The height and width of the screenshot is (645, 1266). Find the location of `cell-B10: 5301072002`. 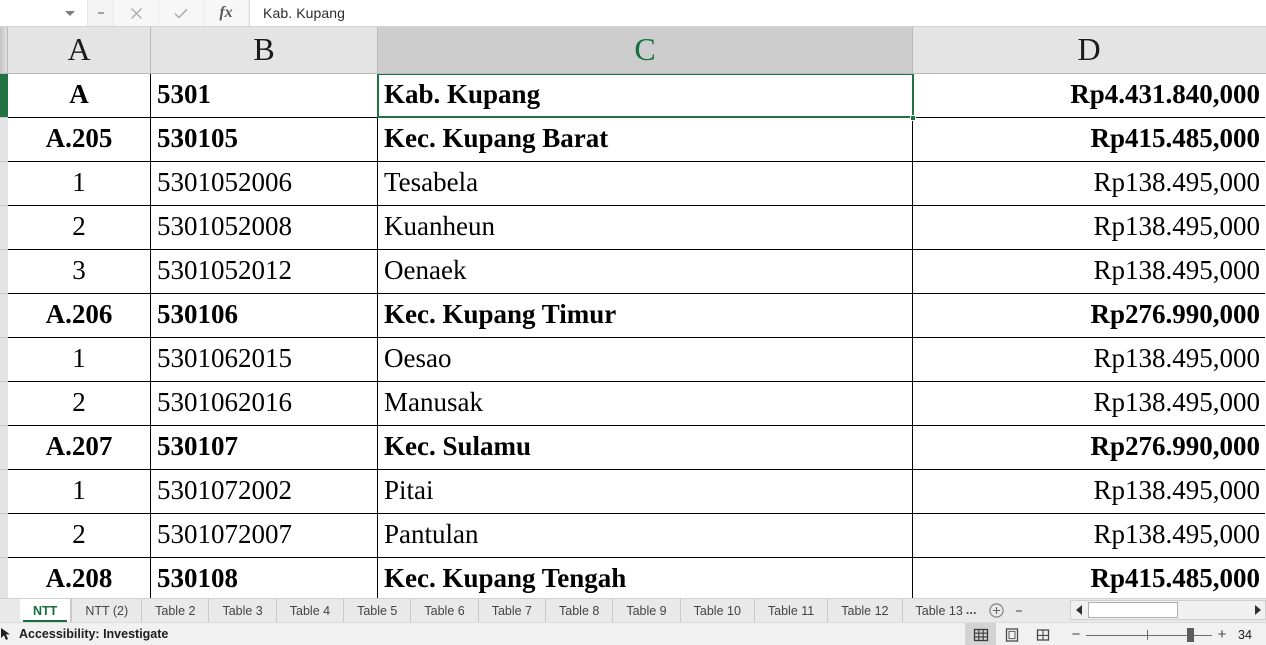

cell-B10: 5301072002 is located at coordinates (264, 491).